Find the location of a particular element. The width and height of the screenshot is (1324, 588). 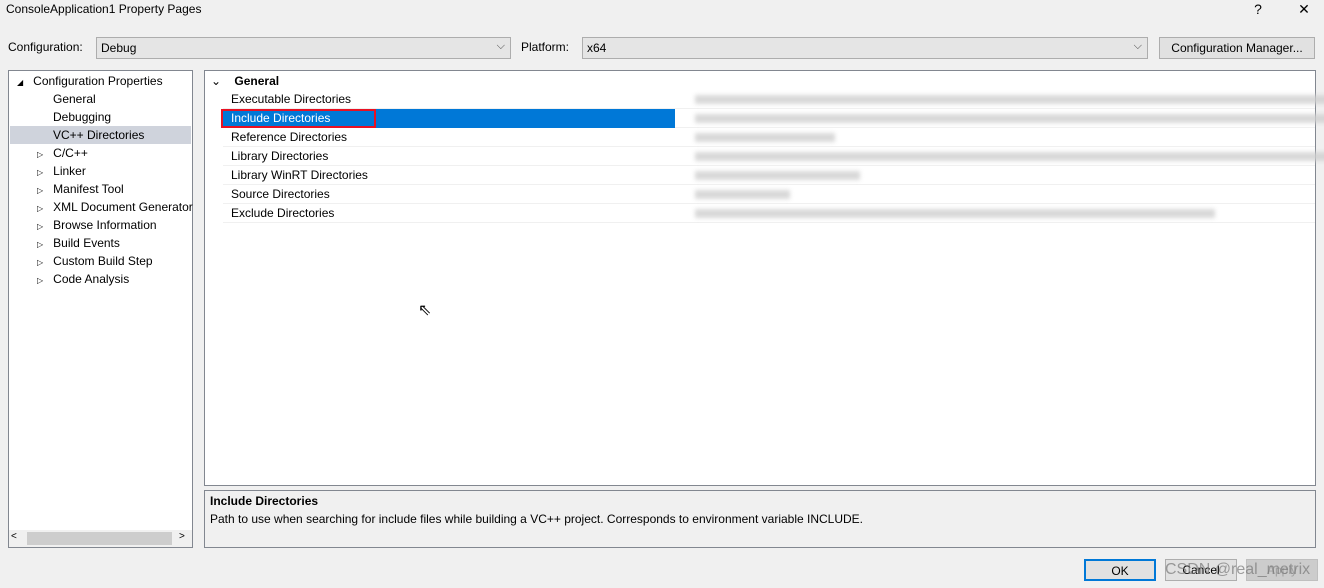

tree-horizontal-scrollbar: < > is located at coordinates (100, 538).